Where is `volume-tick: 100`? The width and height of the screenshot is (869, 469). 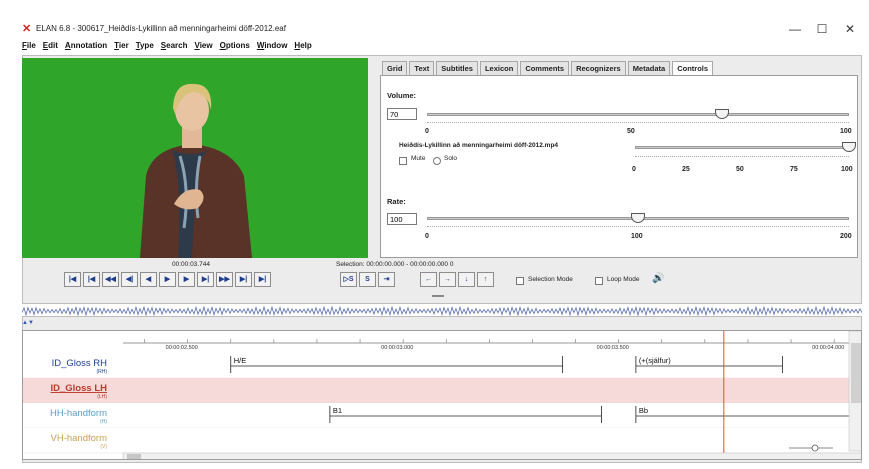
volume-tick: 100 is located at coordinates (846, 131).